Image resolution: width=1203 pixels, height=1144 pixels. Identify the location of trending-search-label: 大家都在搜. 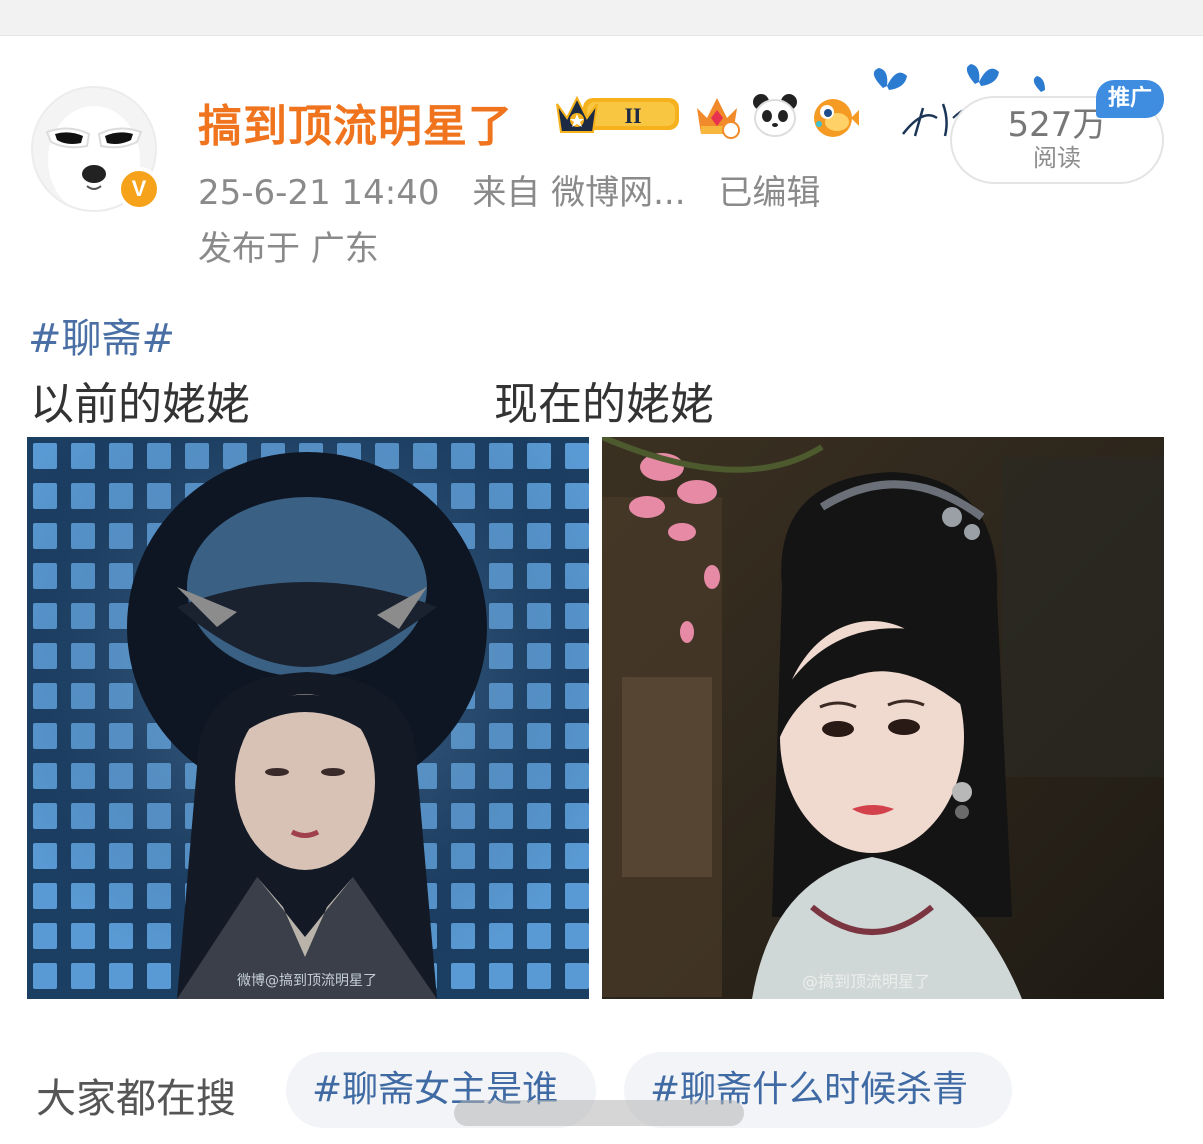
(136, 1099).